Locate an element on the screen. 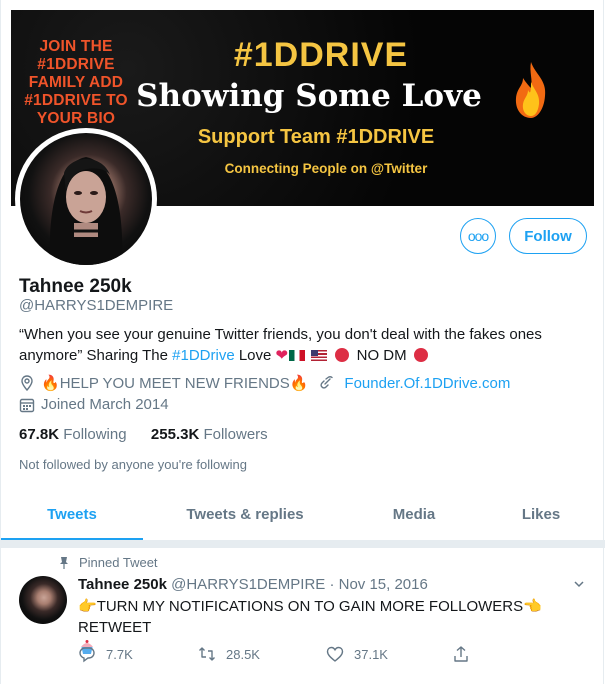 The image size is (606, 684). profile-avatar is located at coordinates (86, 199).